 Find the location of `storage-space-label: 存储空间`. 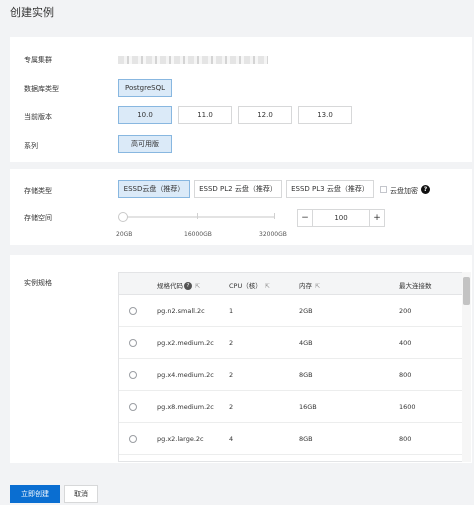

storage-space-label: 存储空间 is located at coordinates (38, 218).